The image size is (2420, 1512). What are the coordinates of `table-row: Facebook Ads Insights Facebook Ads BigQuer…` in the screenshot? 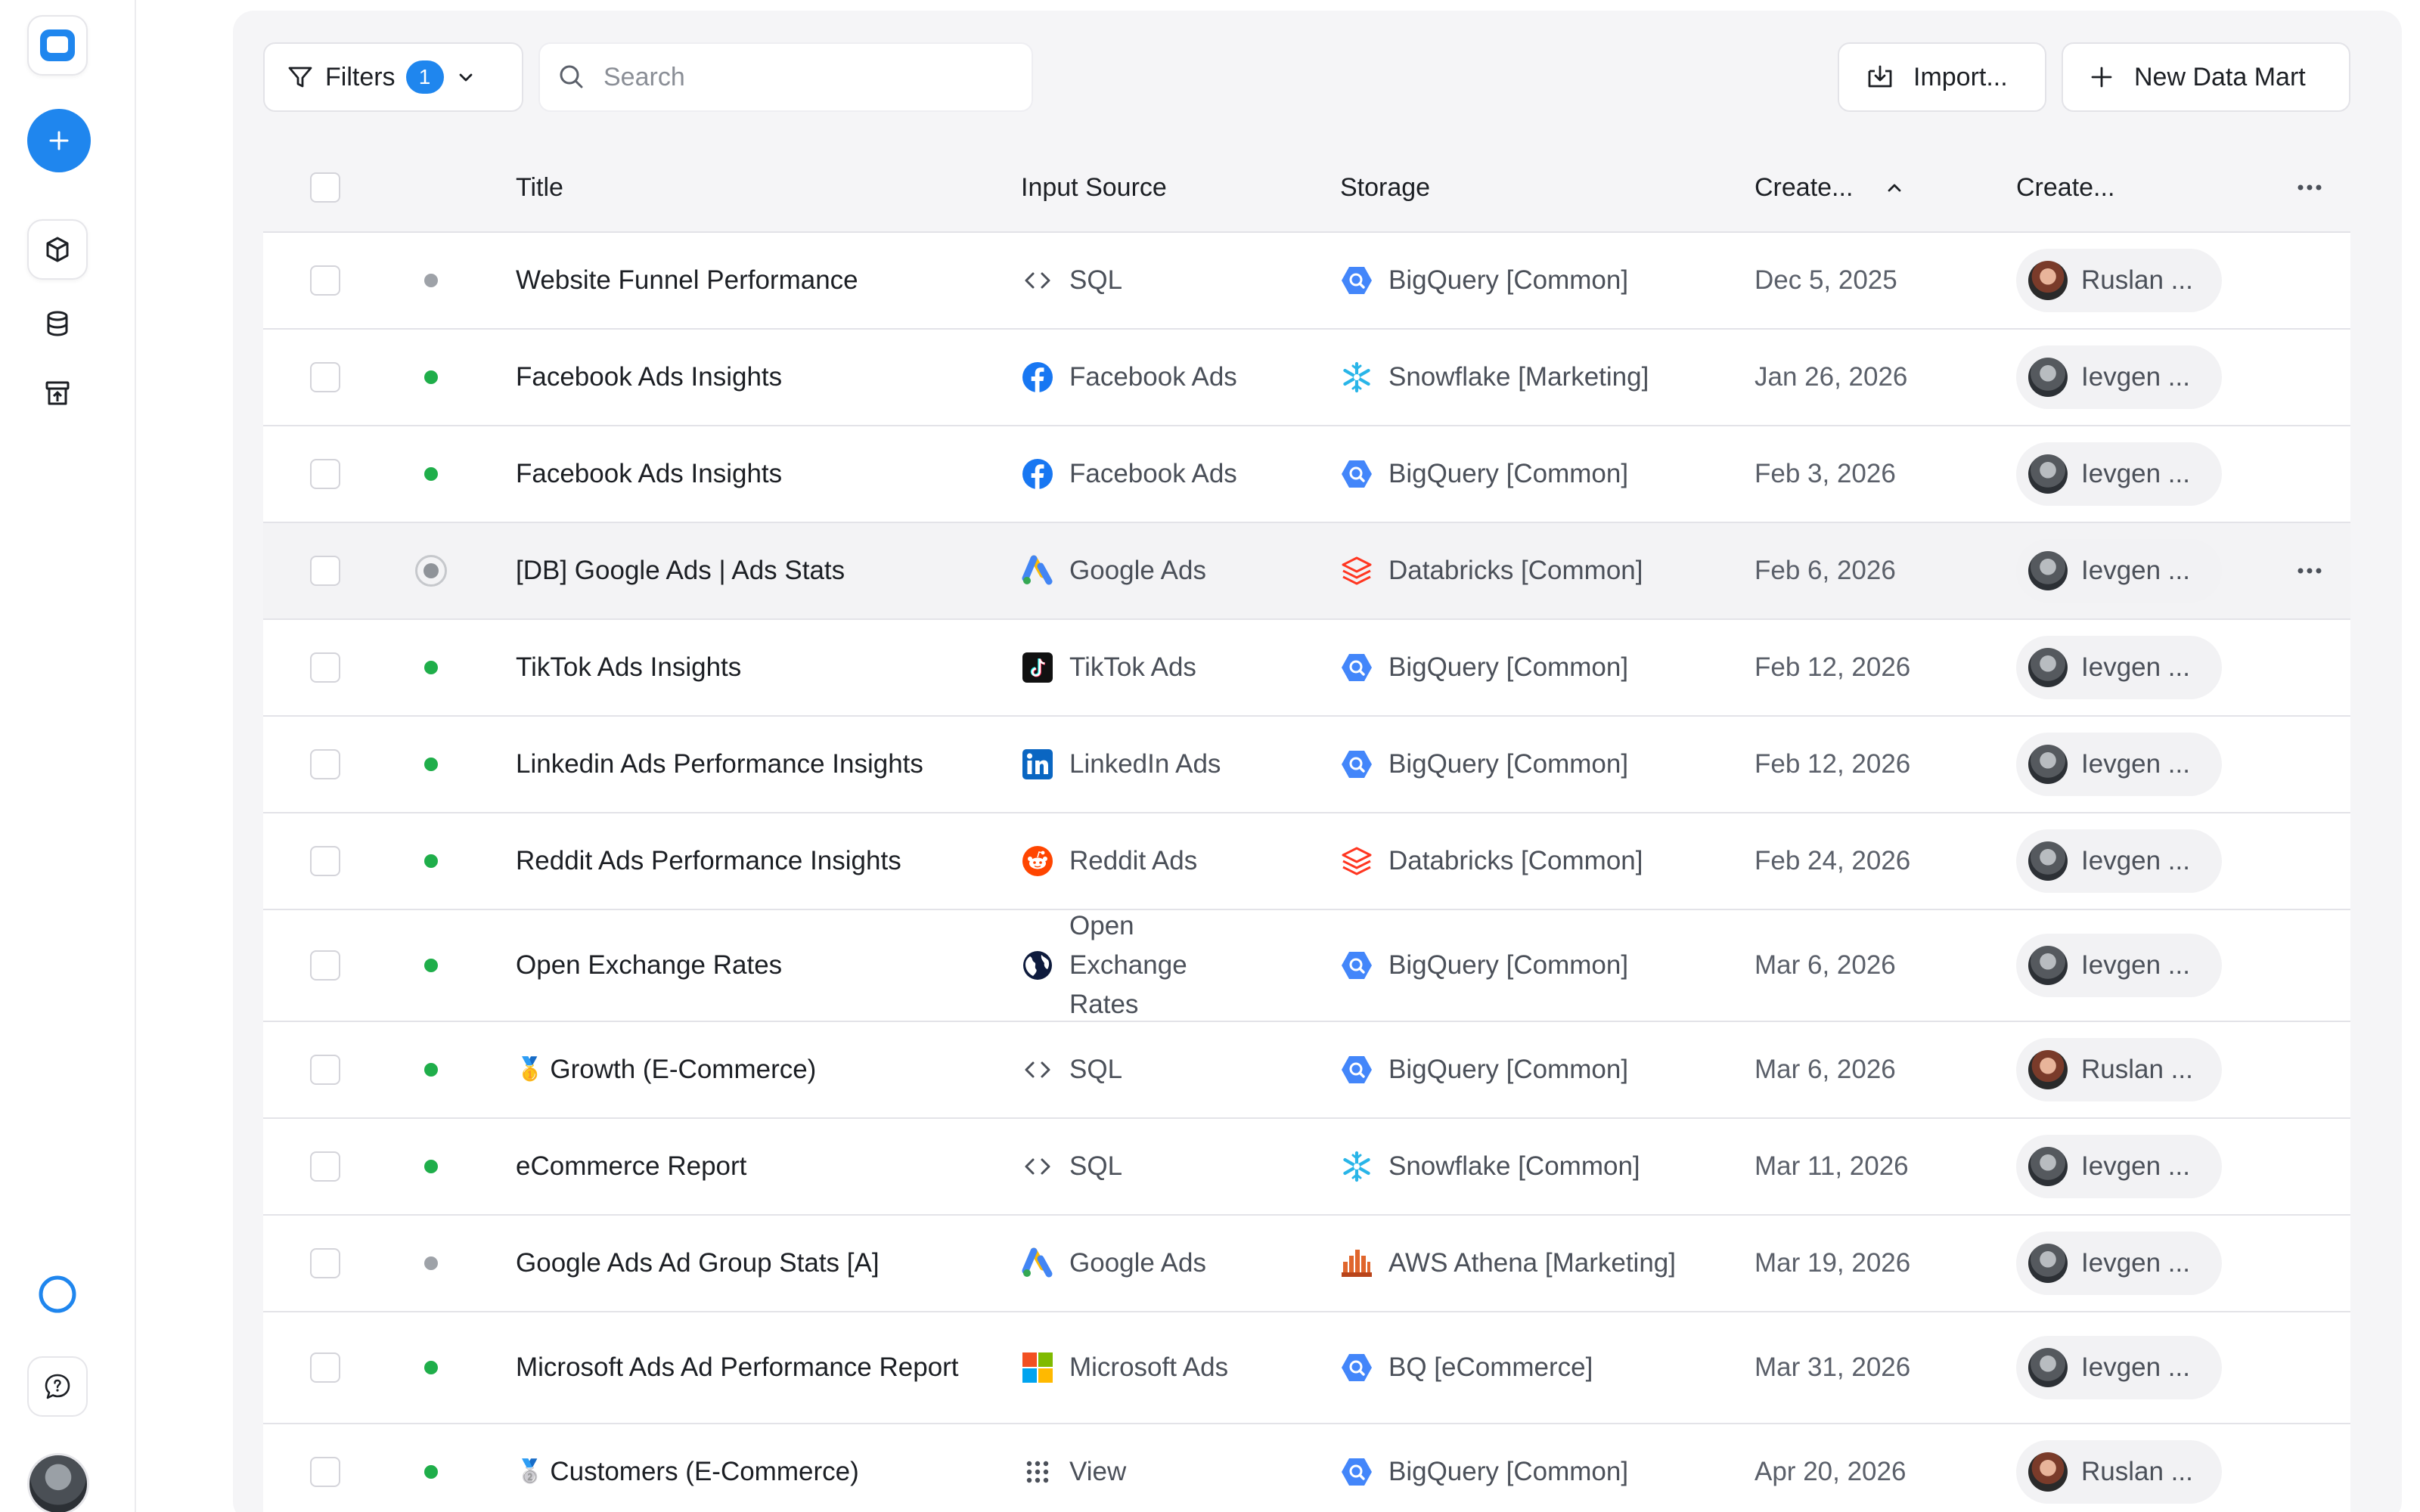 It's located at (1306, 475).